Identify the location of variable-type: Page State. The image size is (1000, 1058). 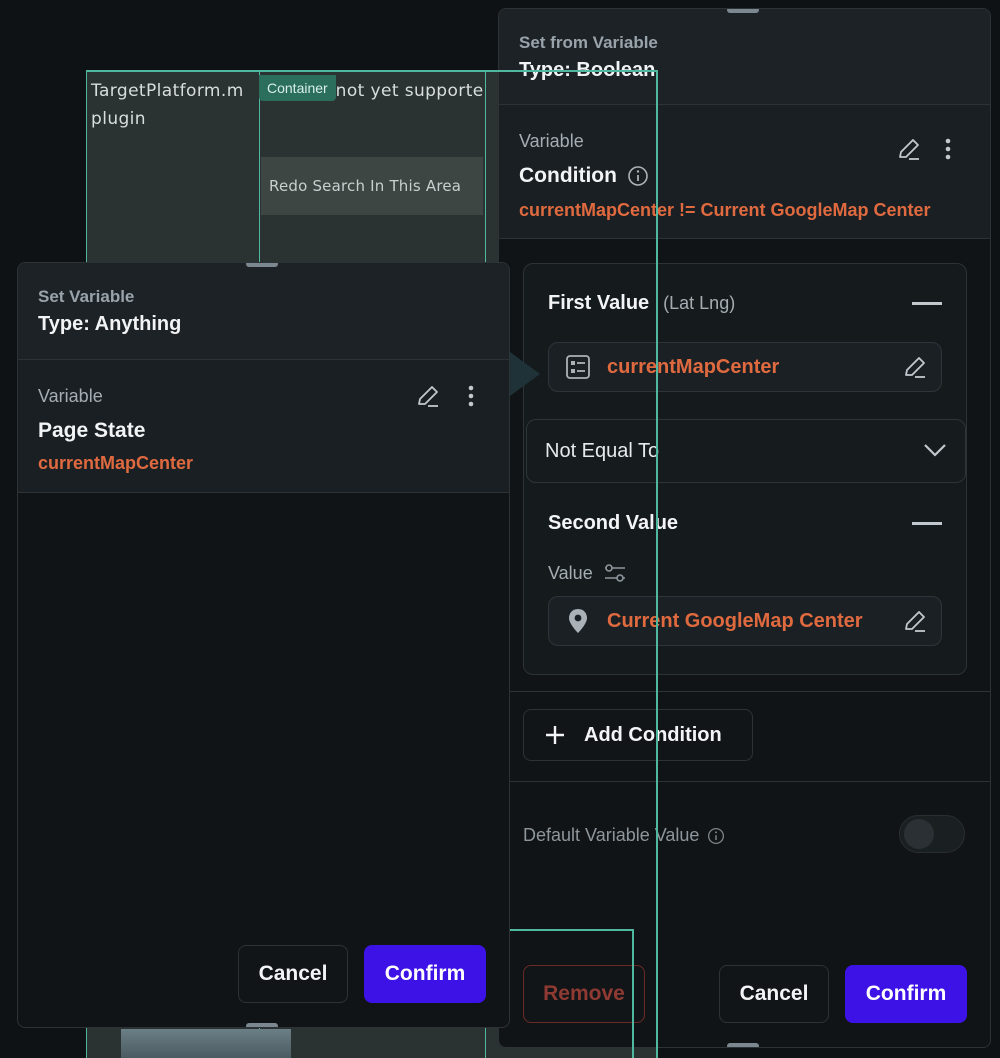
(92, 430).